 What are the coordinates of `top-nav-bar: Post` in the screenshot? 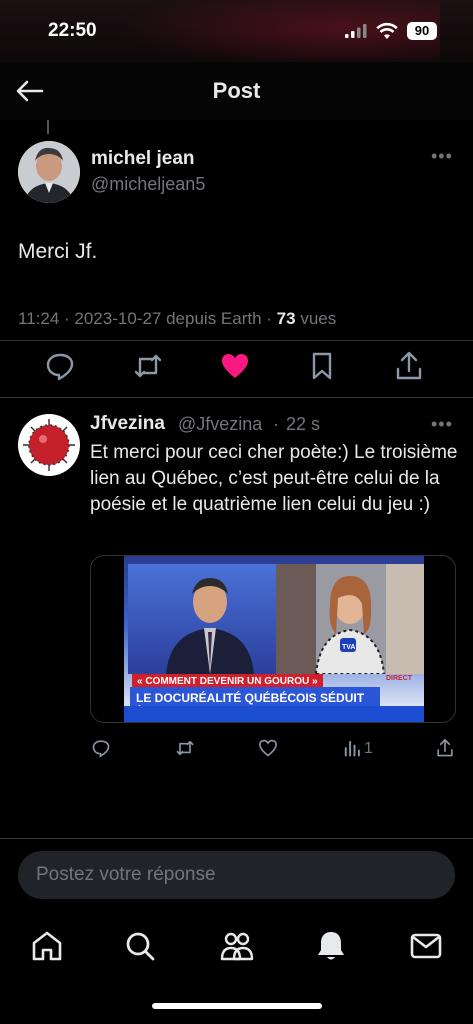 It's located at (236, 91).